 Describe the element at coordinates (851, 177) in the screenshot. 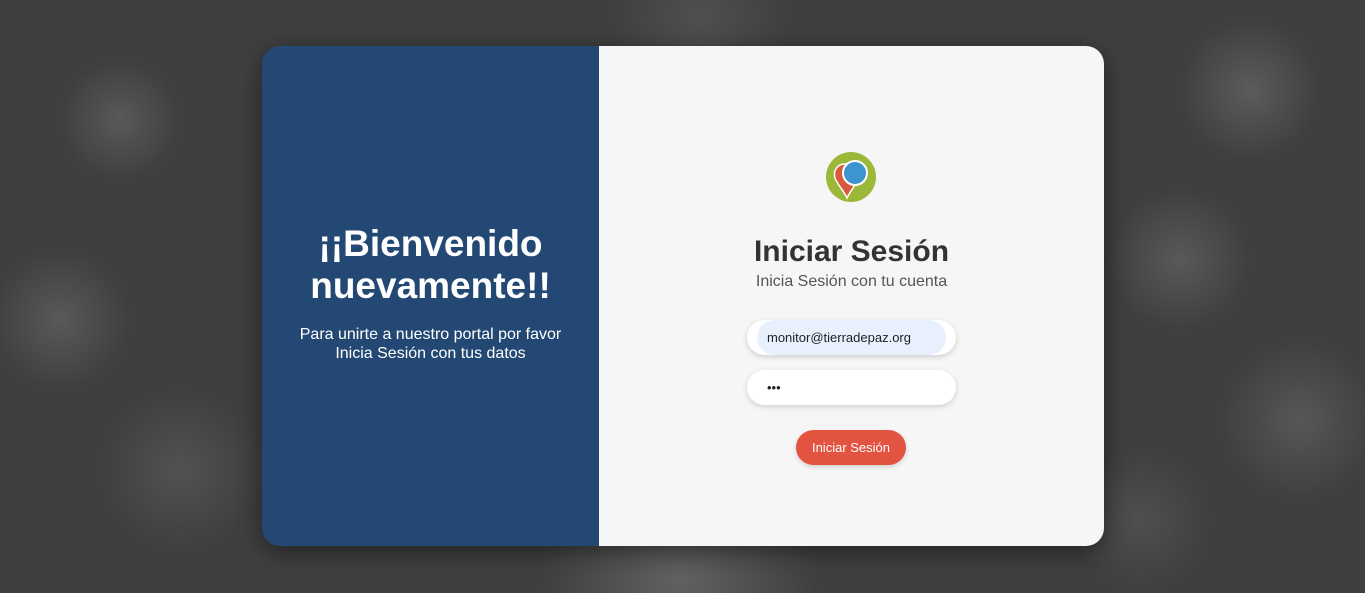

I see `location-pin-logo-icon` at that location.